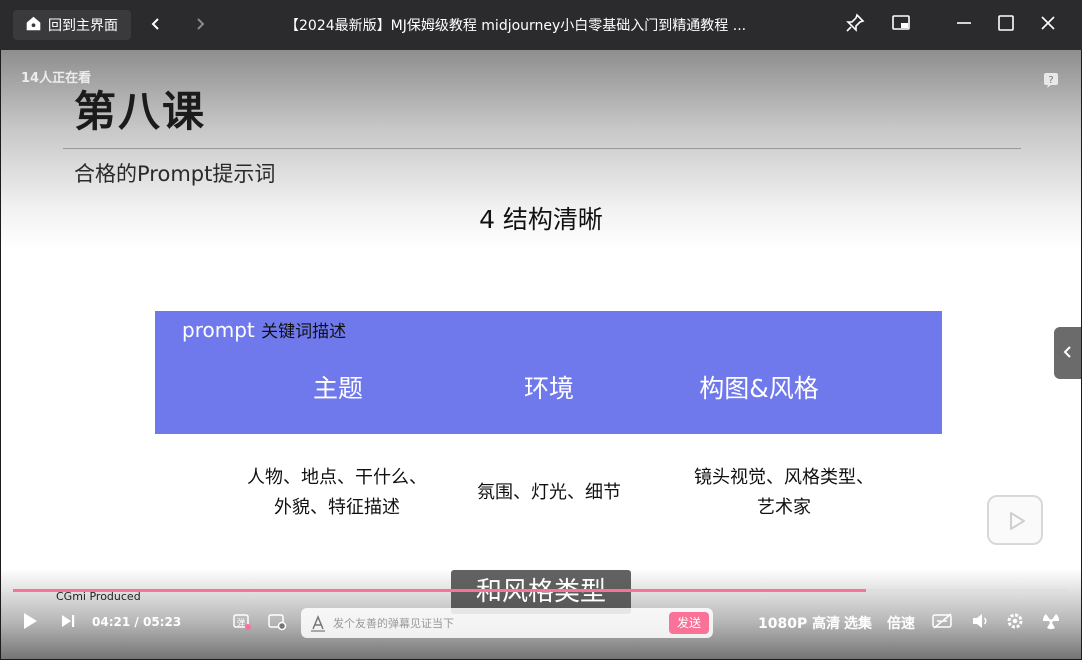 This screenshot has height=660, width=1082. What do you see at coordinates (337, 388) in the screenshot?
I see `category-subject: 主题` at bounding box center [337, 388].